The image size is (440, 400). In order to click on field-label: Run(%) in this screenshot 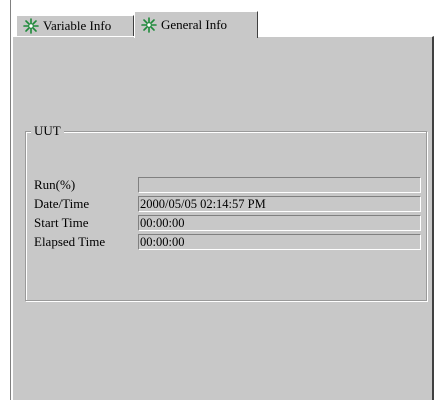, I will do `click(55, 184)`.